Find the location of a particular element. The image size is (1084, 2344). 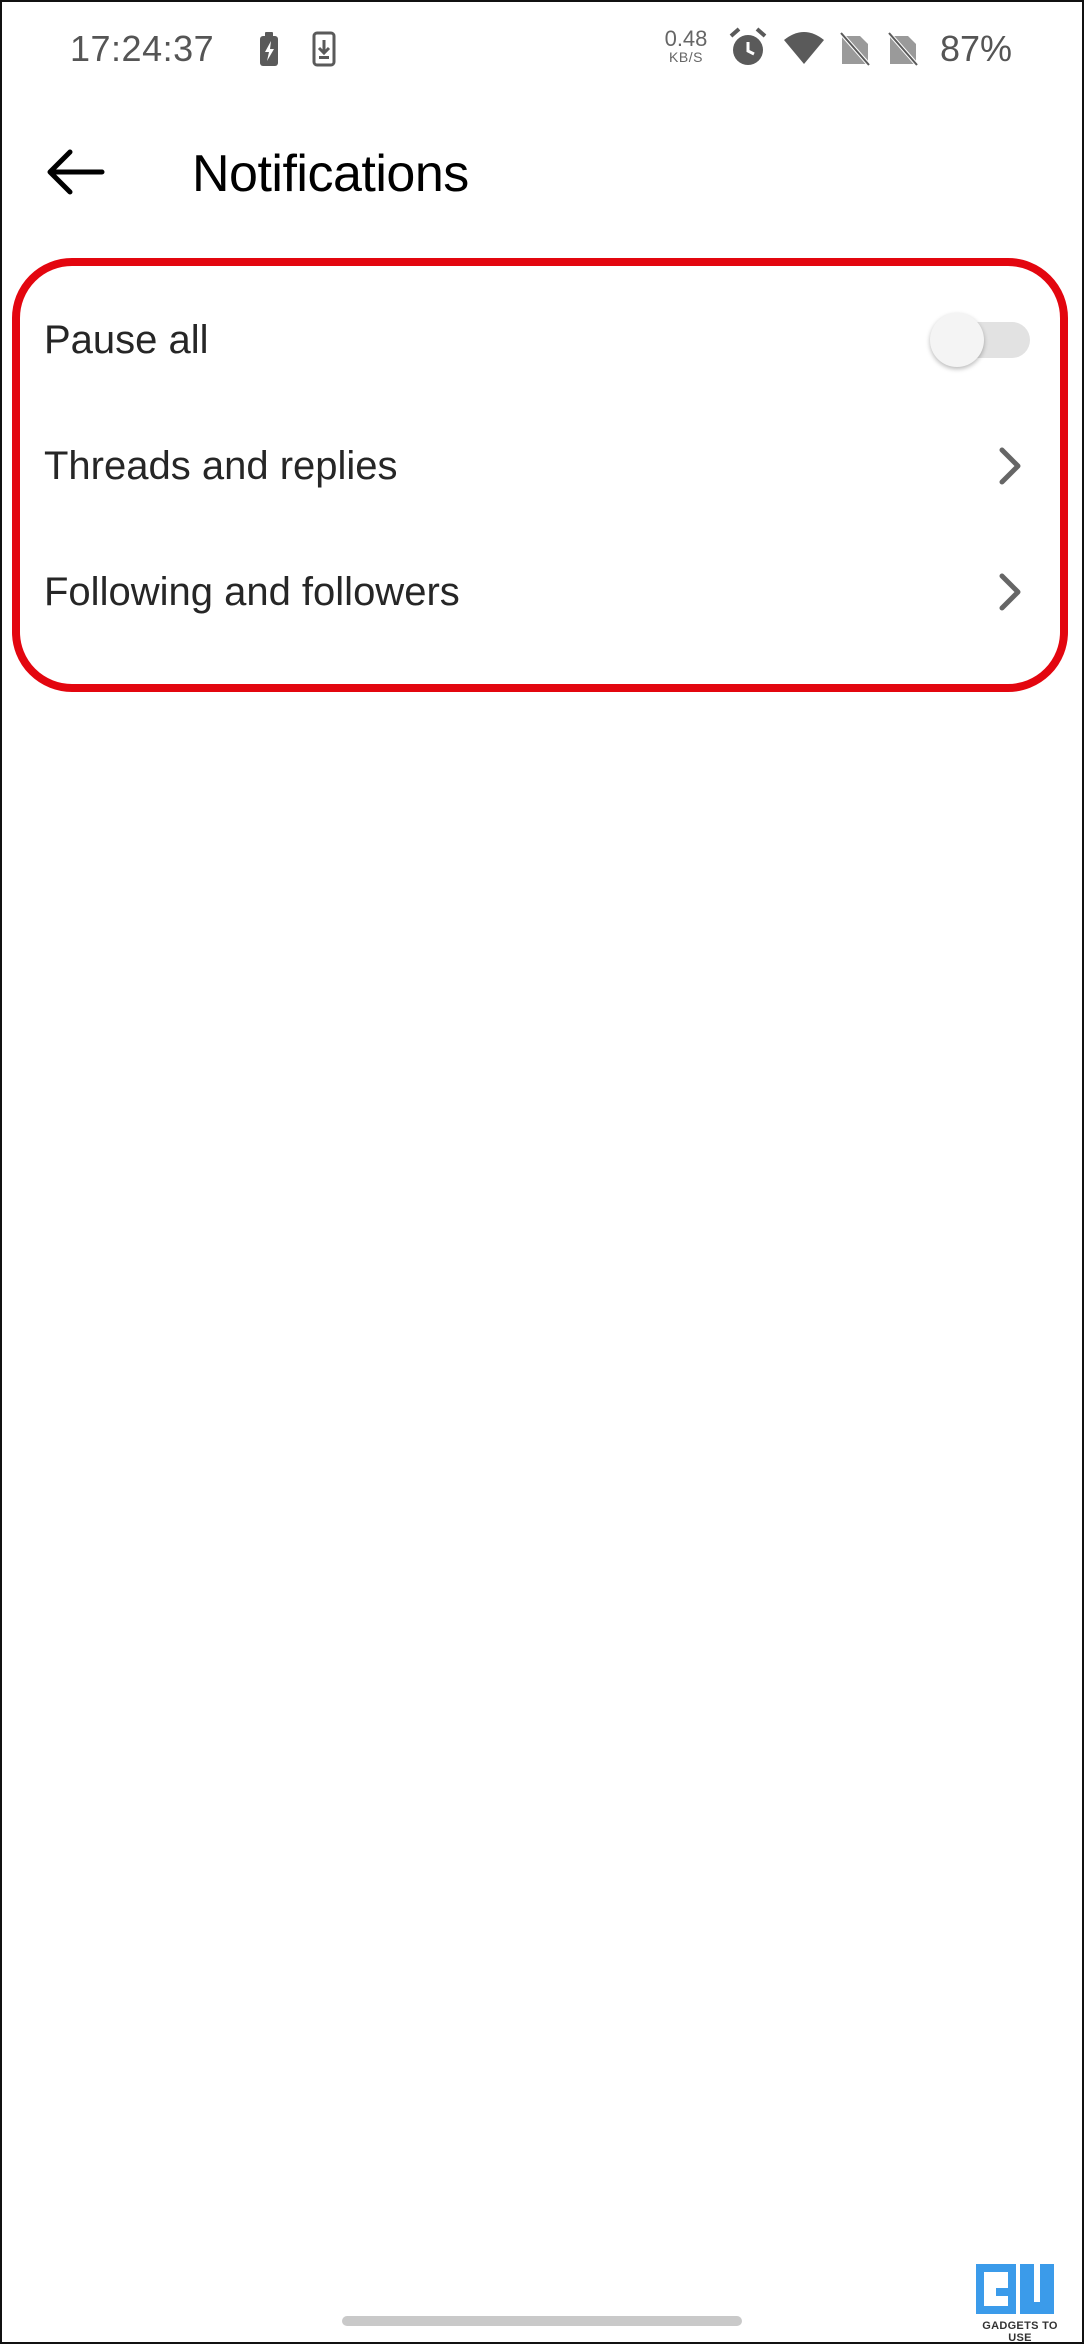

arrow-left-icon is located at coordinates (76, 172).